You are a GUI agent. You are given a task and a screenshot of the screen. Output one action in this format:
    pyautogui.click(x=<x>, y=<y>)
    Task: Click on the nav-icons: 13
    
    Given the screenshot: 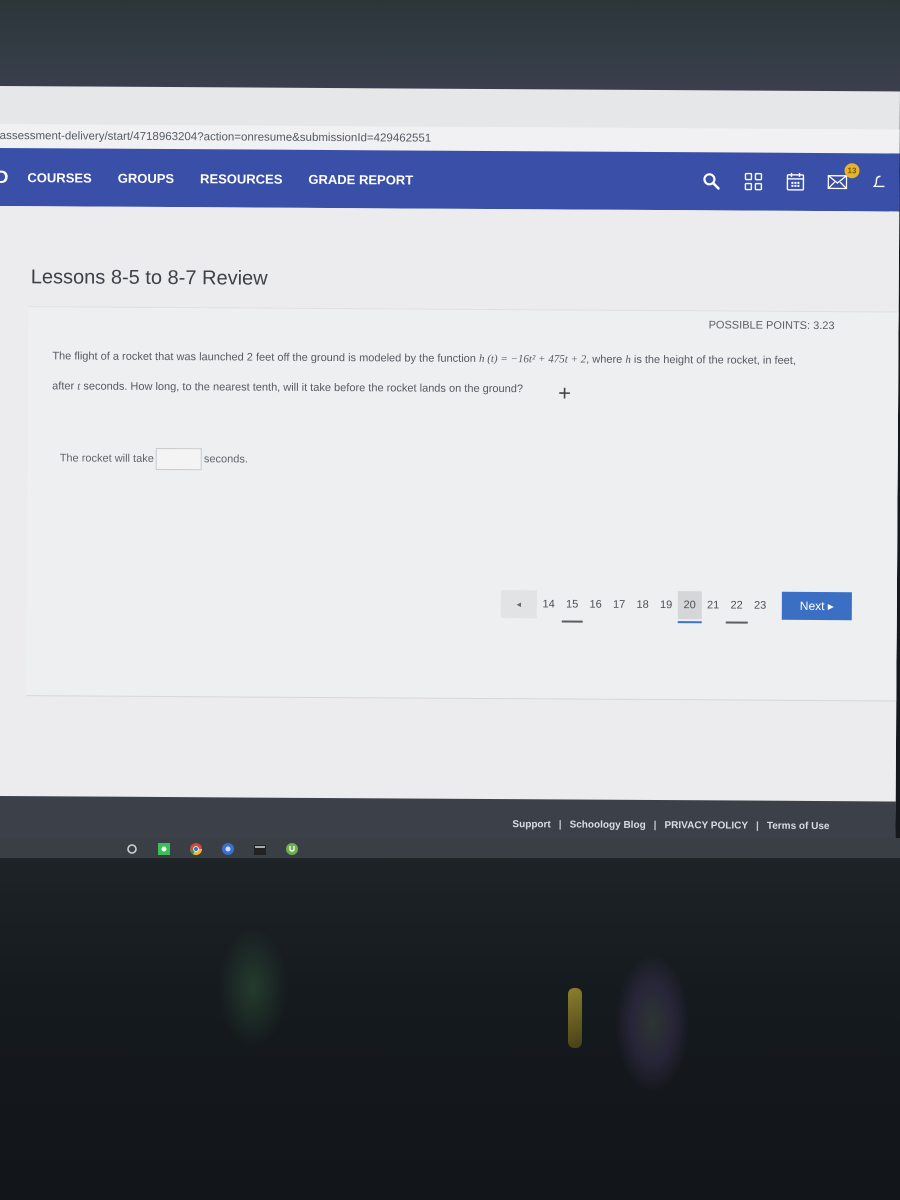 What is the action you would take?
    pyautogui.click(x=800, y=177)
    